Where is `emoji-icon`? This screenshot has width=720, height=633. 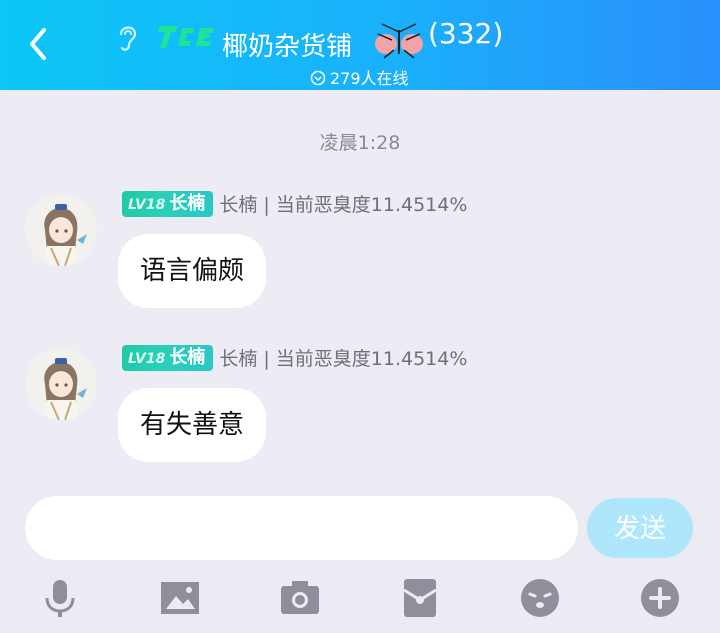
emoji-icon is located at coordinates (540, 598).